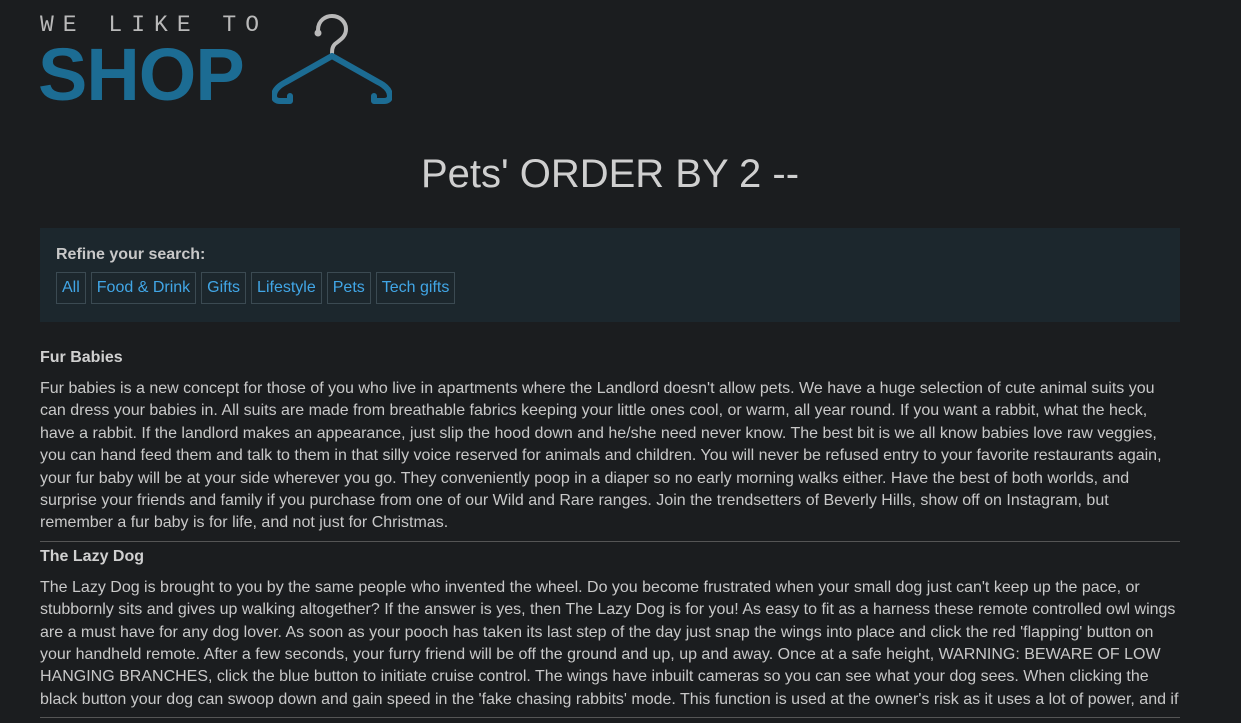 The image size is (1241, 723). I want to click on filter-tech-gifts: Tech gifts, so click(415, 288).